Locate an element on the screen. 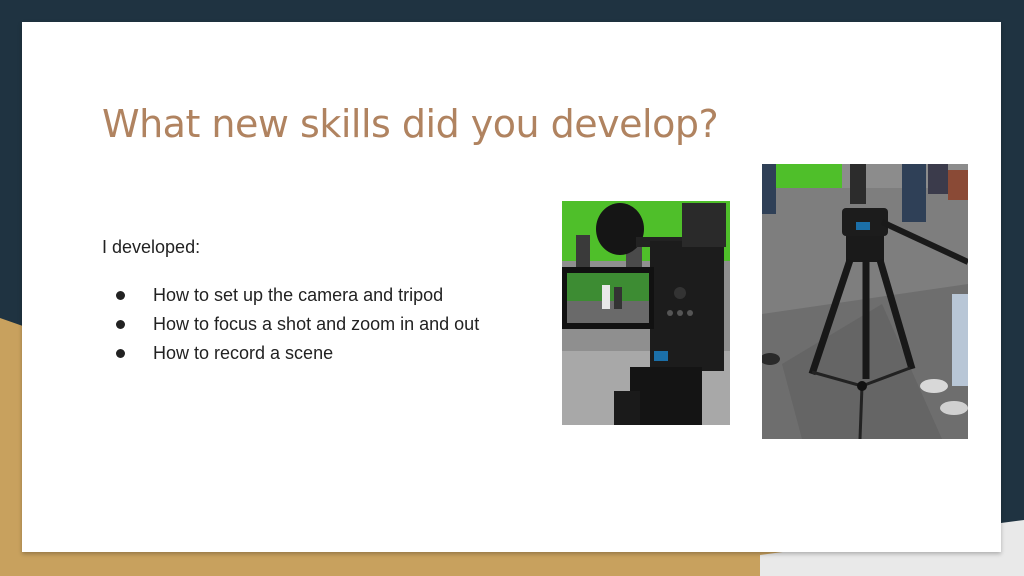 The image size is (1024, 576). list-item-text: How to focus a shot and zoom in and out is located at coordinates (316, 324).